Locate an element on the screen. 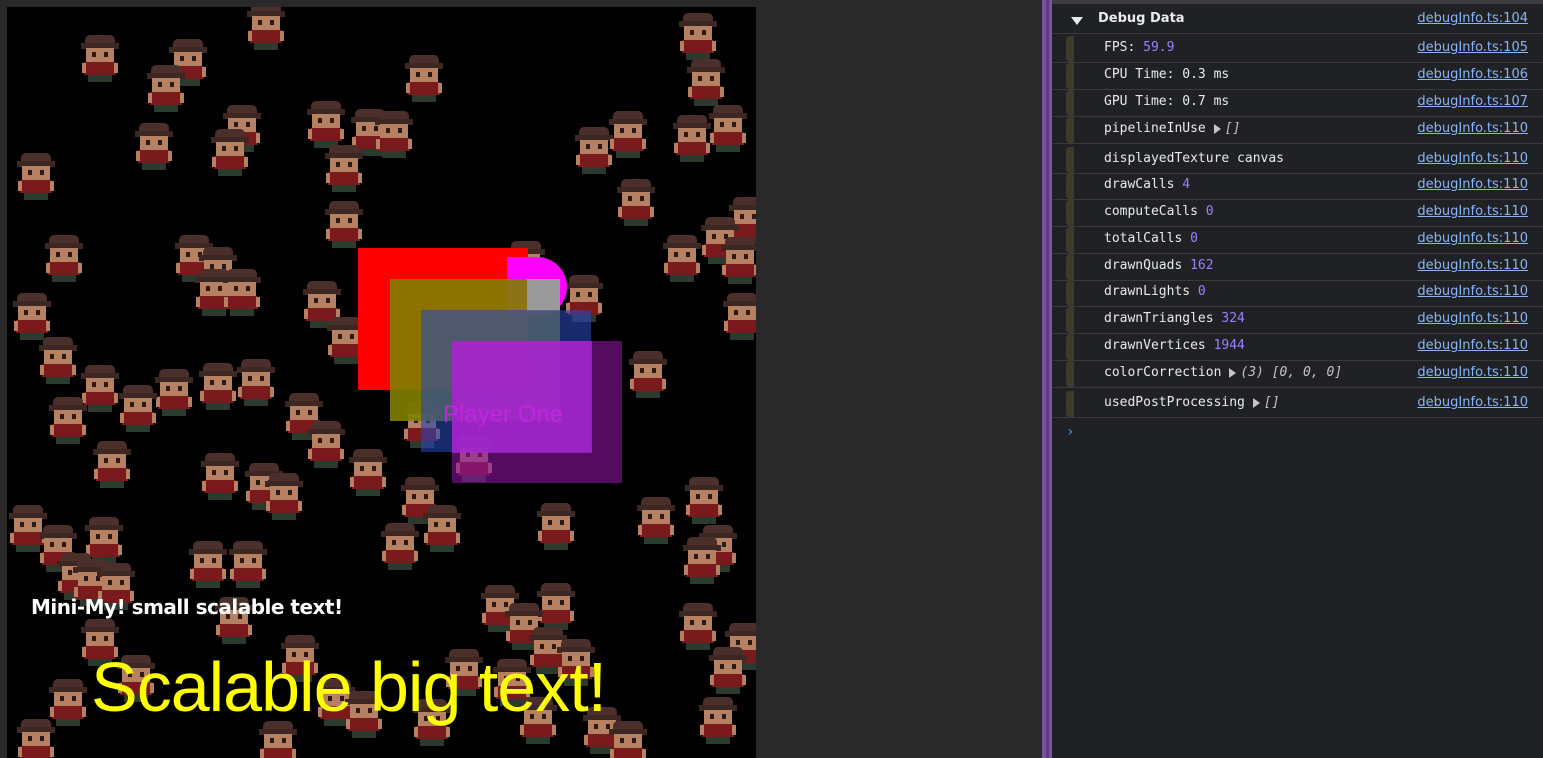 This screenshot has width=1543, height=758. log-key: CPU Time: 0.3 ms is located at coordinates (1167, 74).